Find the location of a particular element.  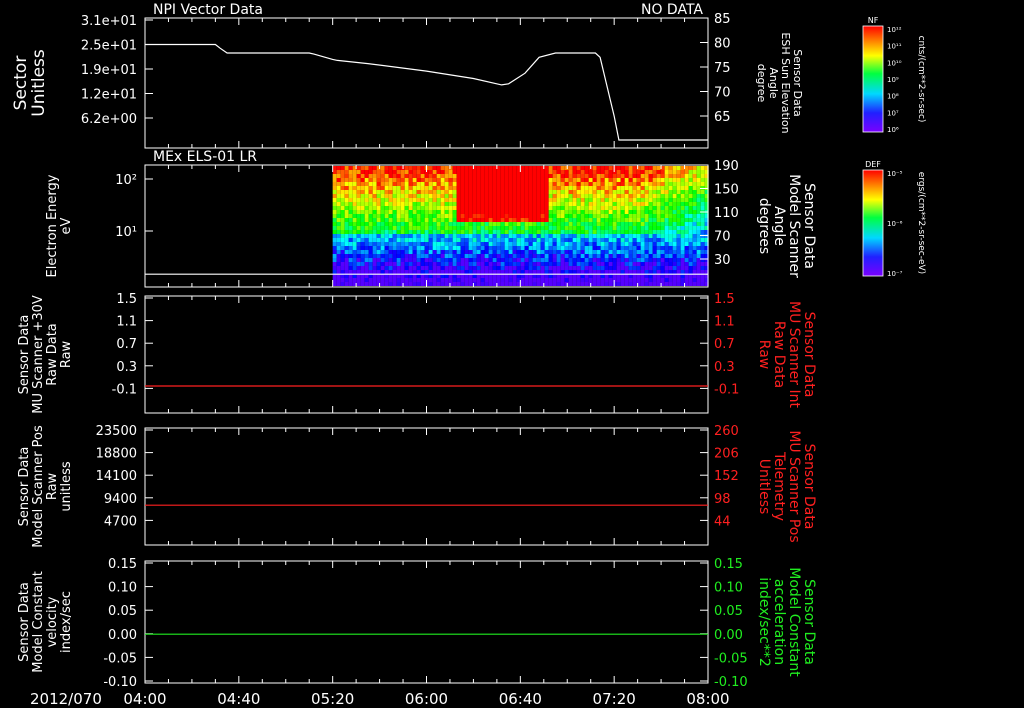

y2-axis-label-line: MU Scanner Int is located at coordinates (794, 355).